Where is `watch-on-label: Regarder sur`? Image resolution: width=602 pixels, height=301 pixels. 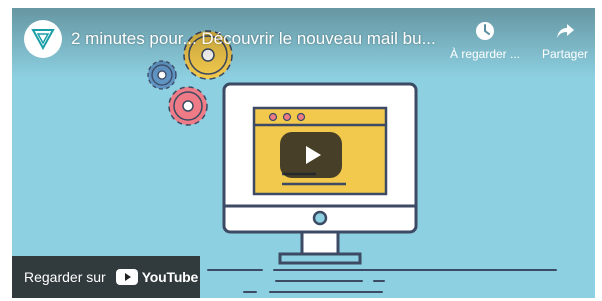
watch-on-label: Regarder sur is located at coordinates (65, 277).